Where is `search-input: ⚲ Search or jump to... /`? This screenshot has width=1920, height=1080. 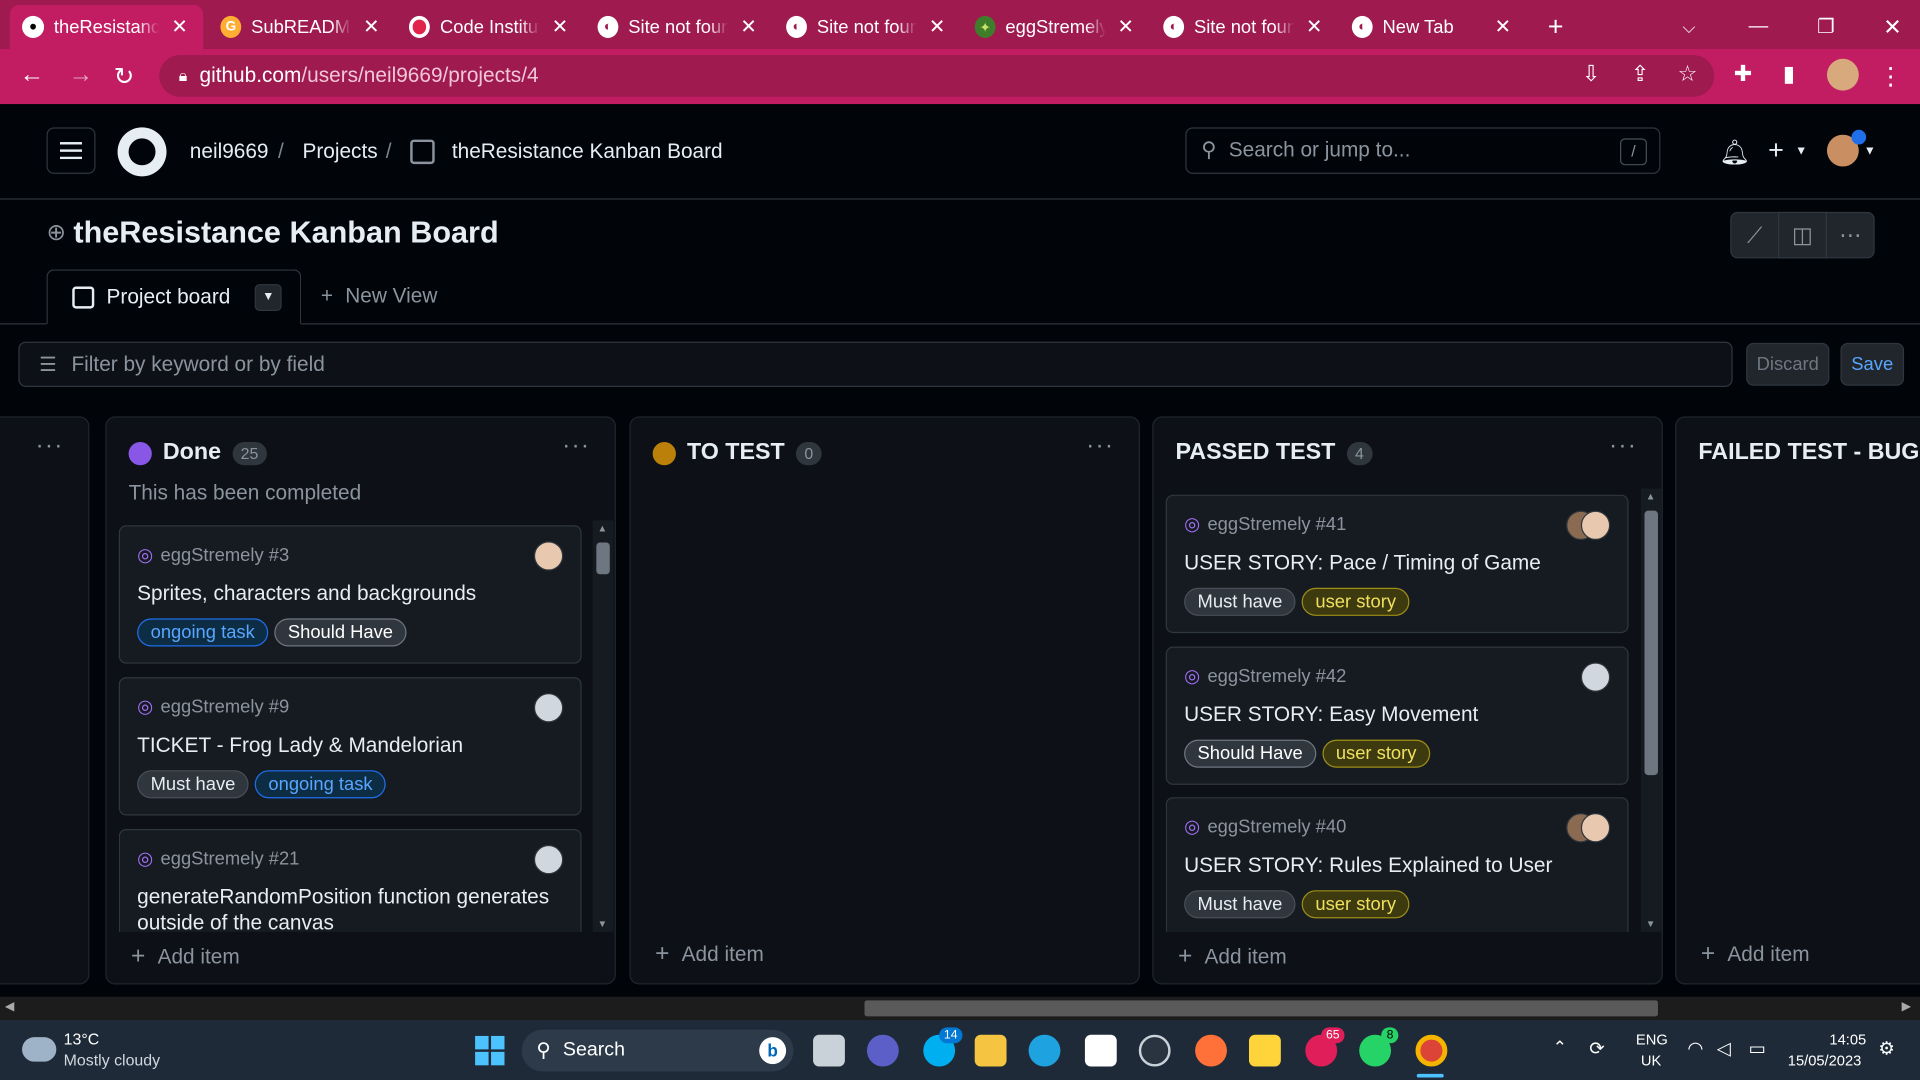
search-input: ⚲ Search or jump to... / is located at coordinates (1423, 150).